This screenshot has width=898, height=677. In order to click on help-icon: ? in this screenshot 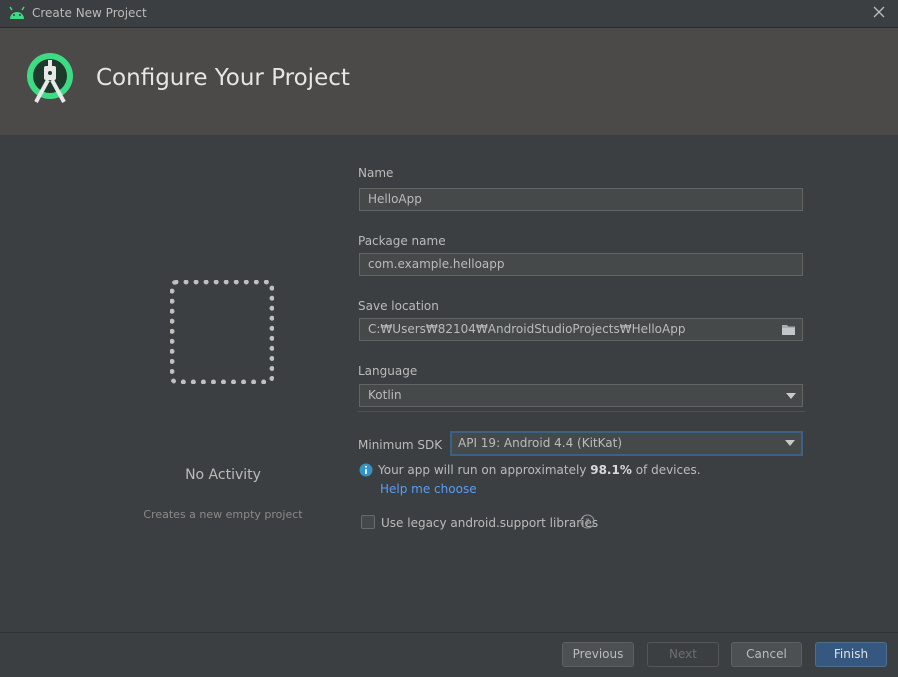, I will do `click(587, 521)`.